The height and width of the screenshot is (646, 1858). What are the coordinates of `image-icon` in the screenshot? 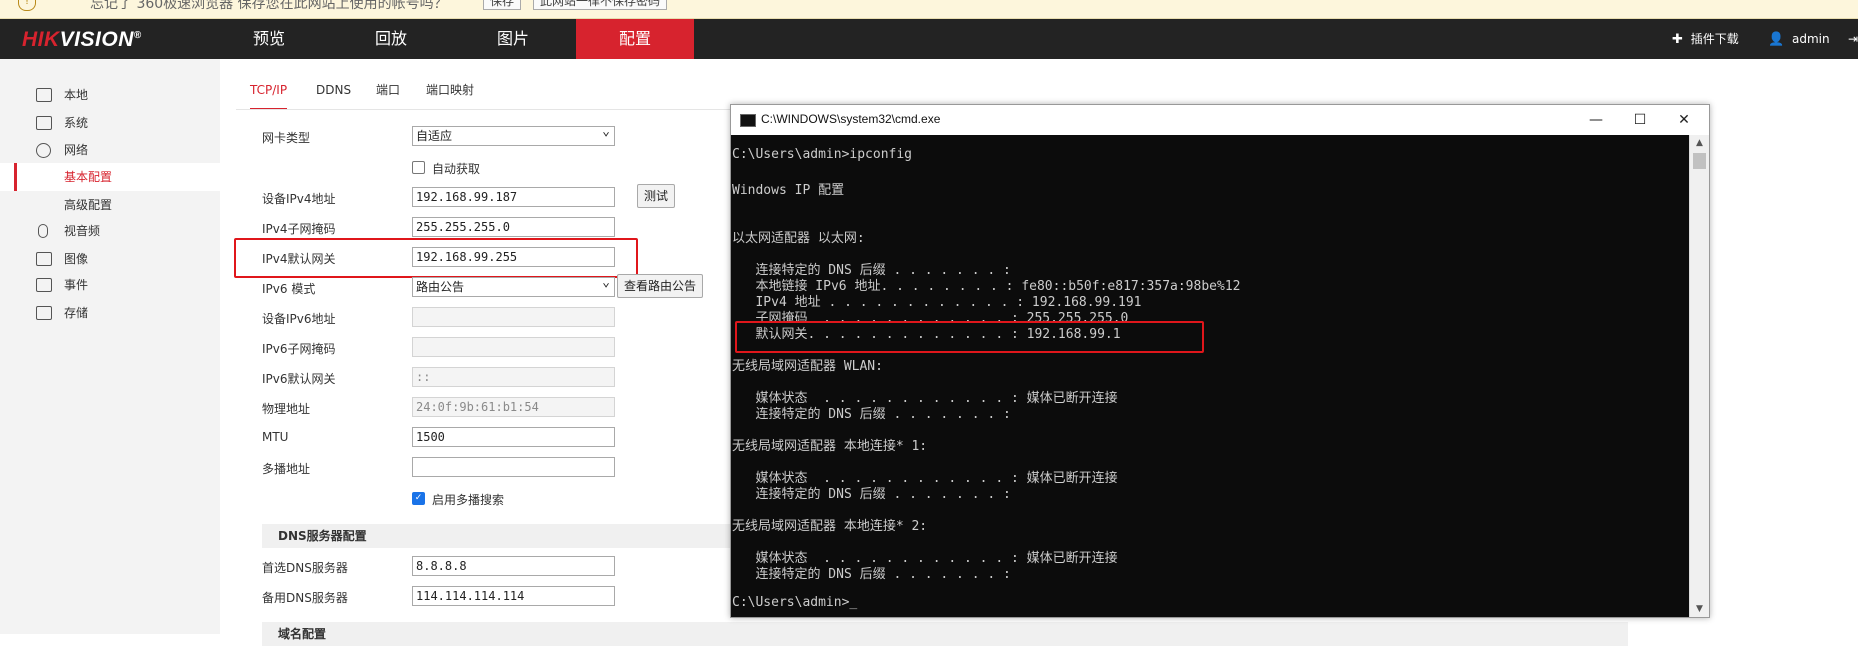 It's located at (44, 259).